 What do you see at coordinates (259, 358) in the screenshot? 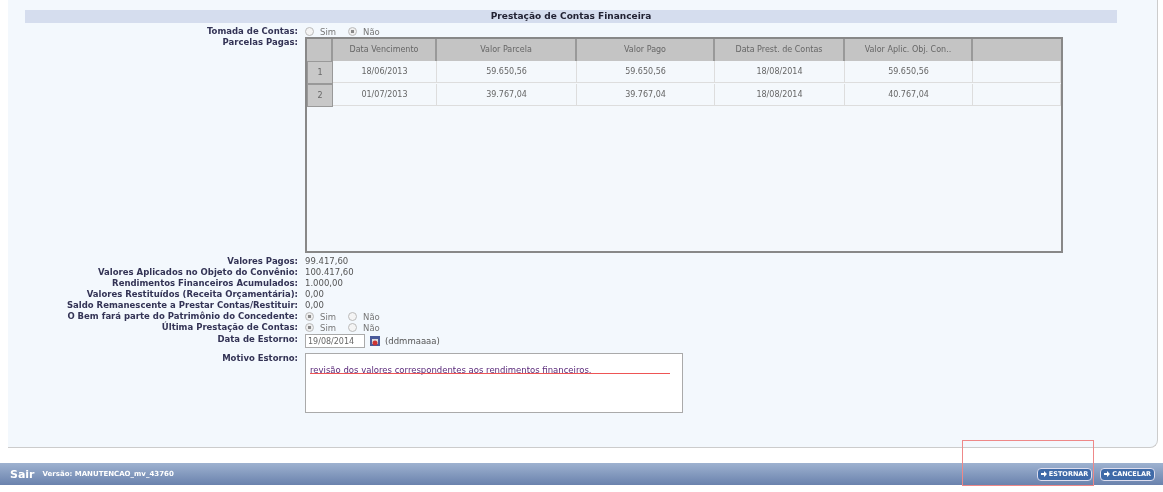
I see `field-label: Motivo Estorno:` at bounding box center [259, 358].